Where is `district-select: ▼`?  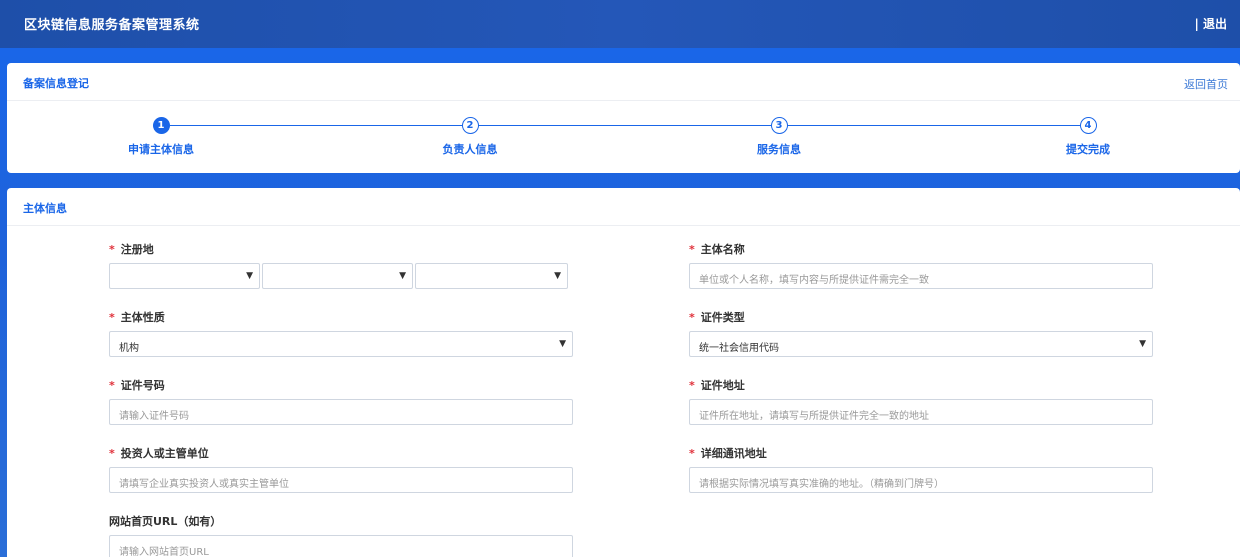 district-select: ▼ is located at coordinates (491, 276).